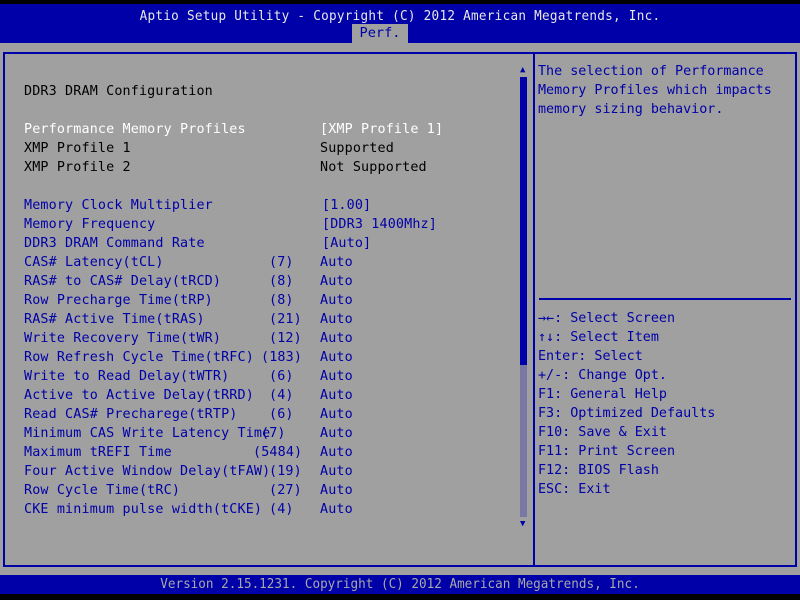 The width and height of the screenshot is (800, 600). I want to click on help-separator, so click(665, 299).